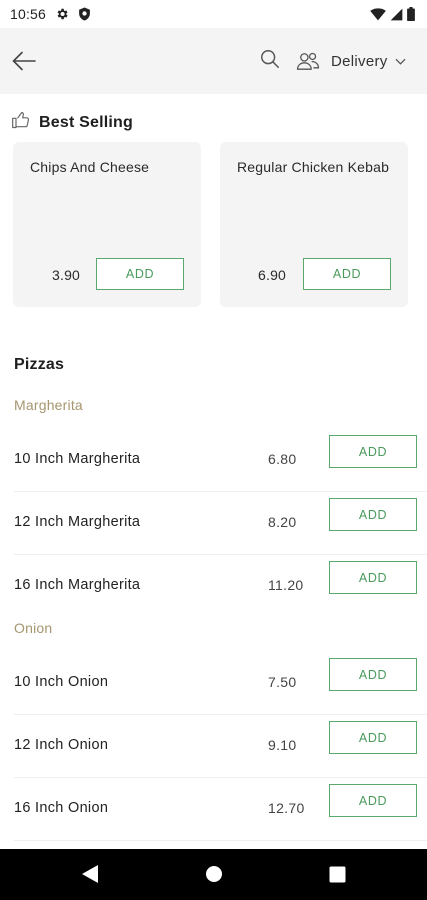  What do you see at coordinates (282, 745) in the screenshot?
I see `item-price: 9.10` at bounding box center [282, 745].